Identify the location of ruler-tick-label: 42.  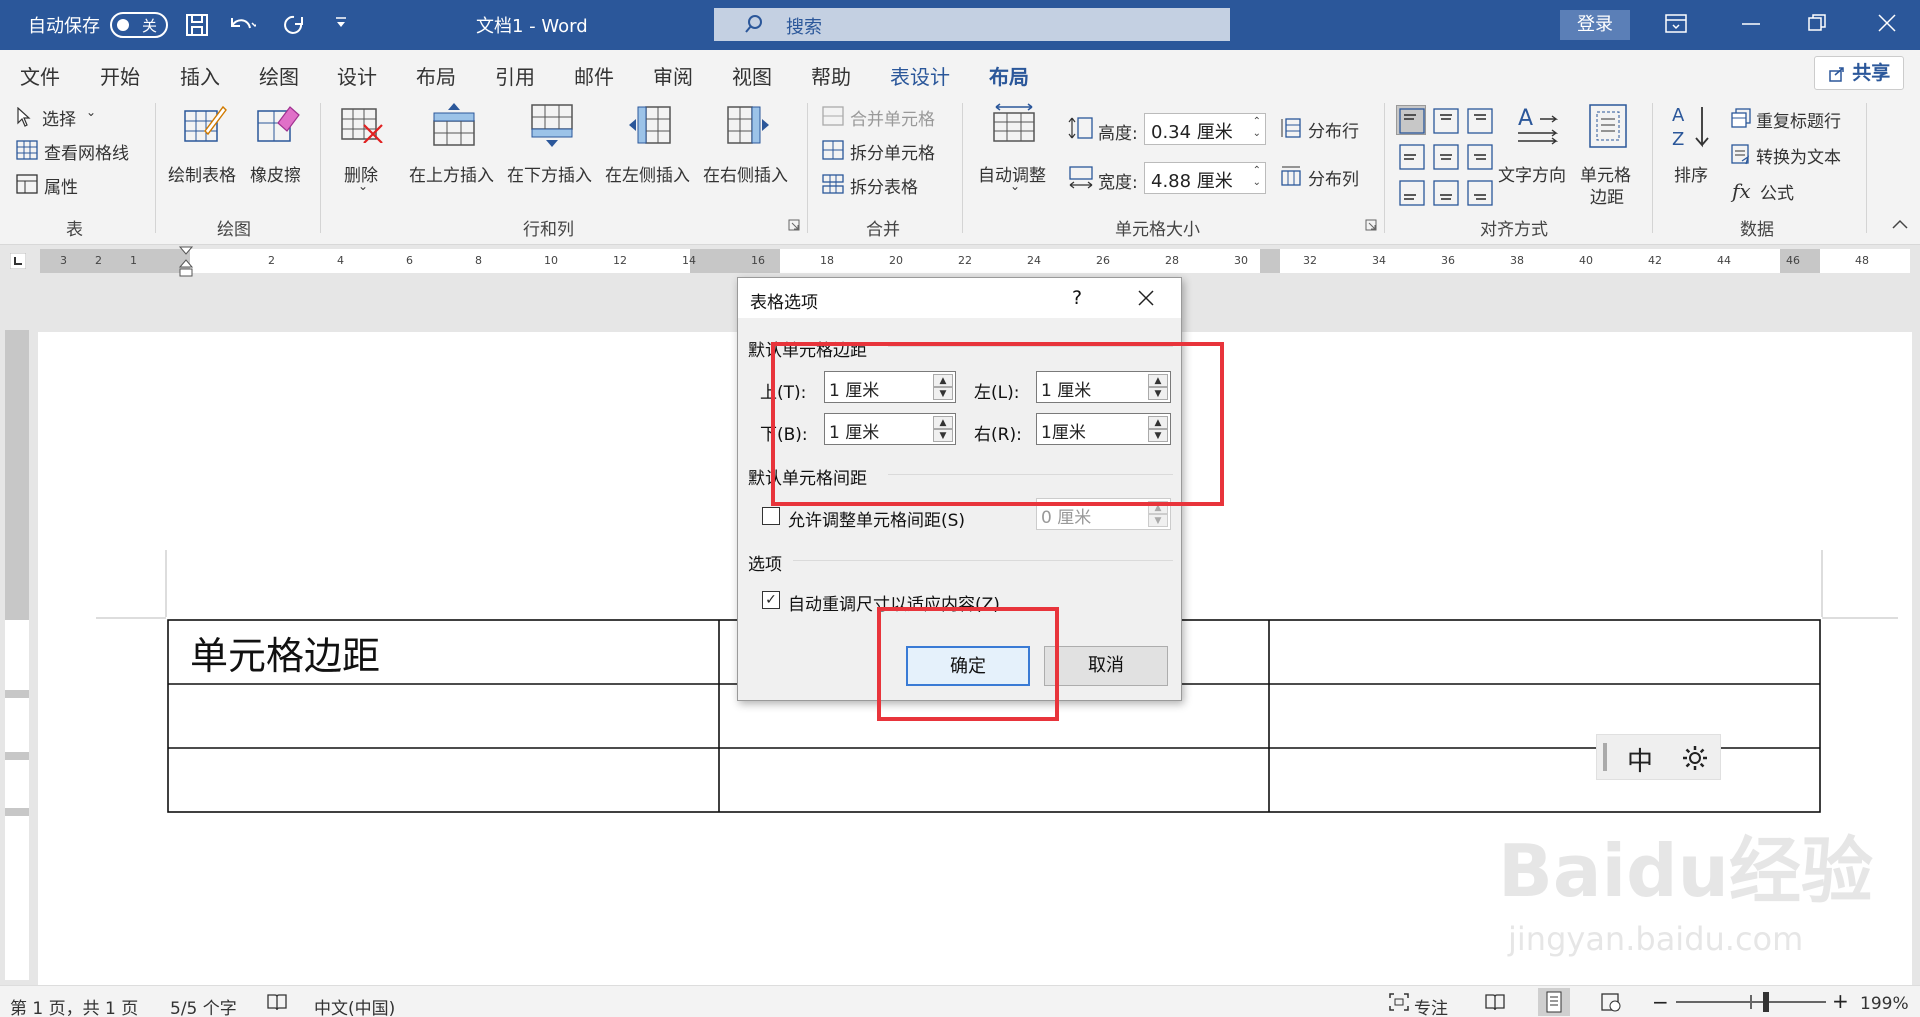
(1655, 260).